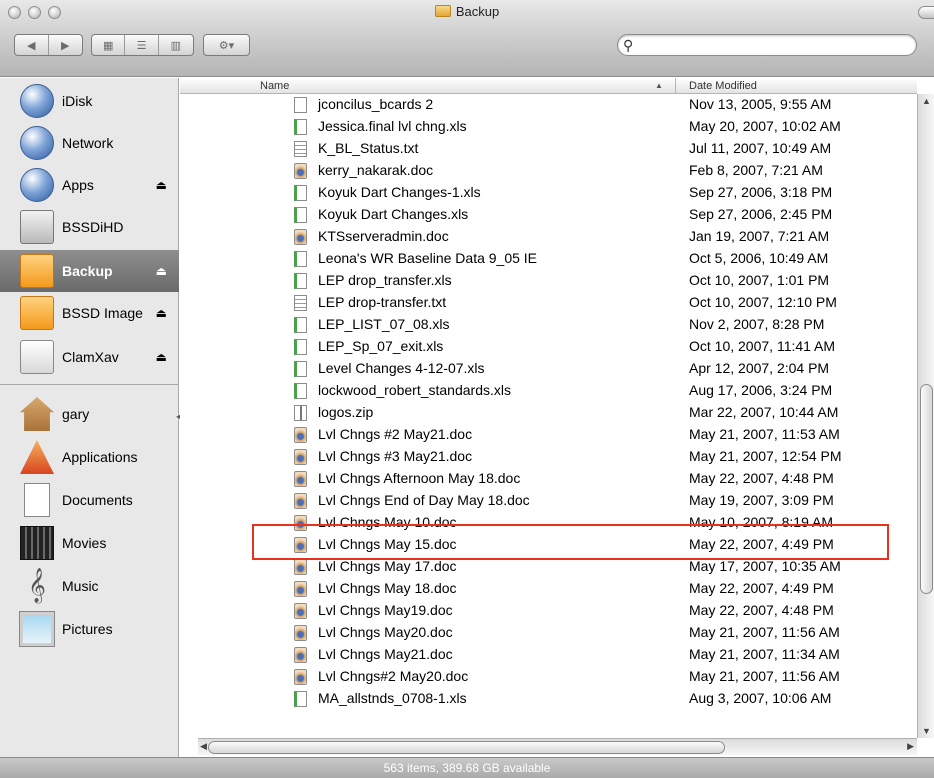  Describe the element at coordinates (37, 629) in the screenshot. I see `pictures-icon` at that location.